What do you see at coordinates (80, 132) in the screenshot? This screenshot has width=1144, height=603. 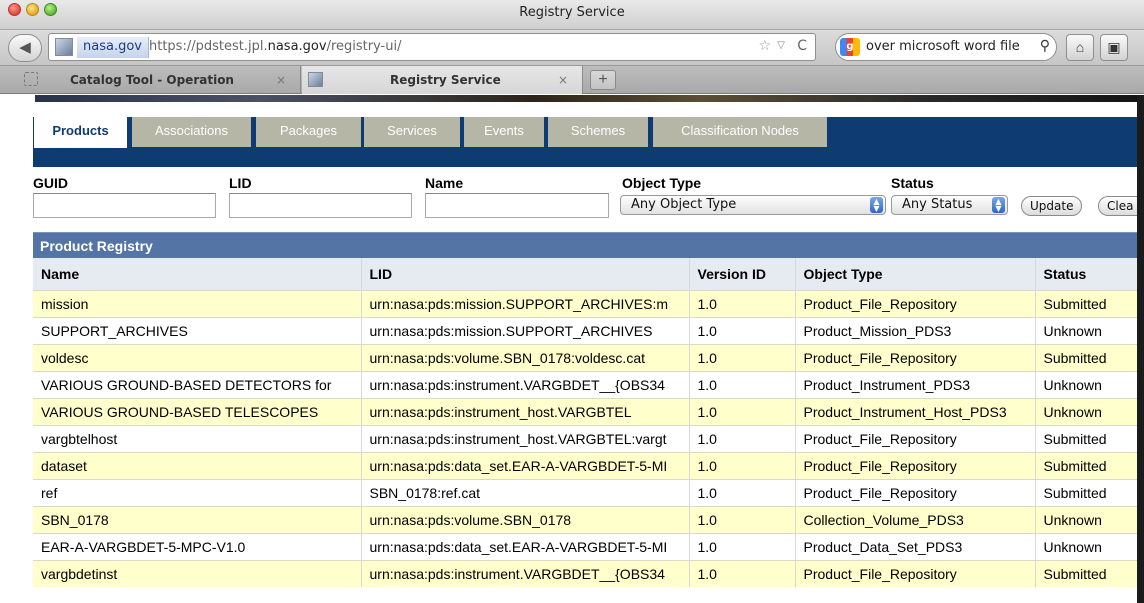 I see `tab-products: Products` at bounding box center [80, 132].